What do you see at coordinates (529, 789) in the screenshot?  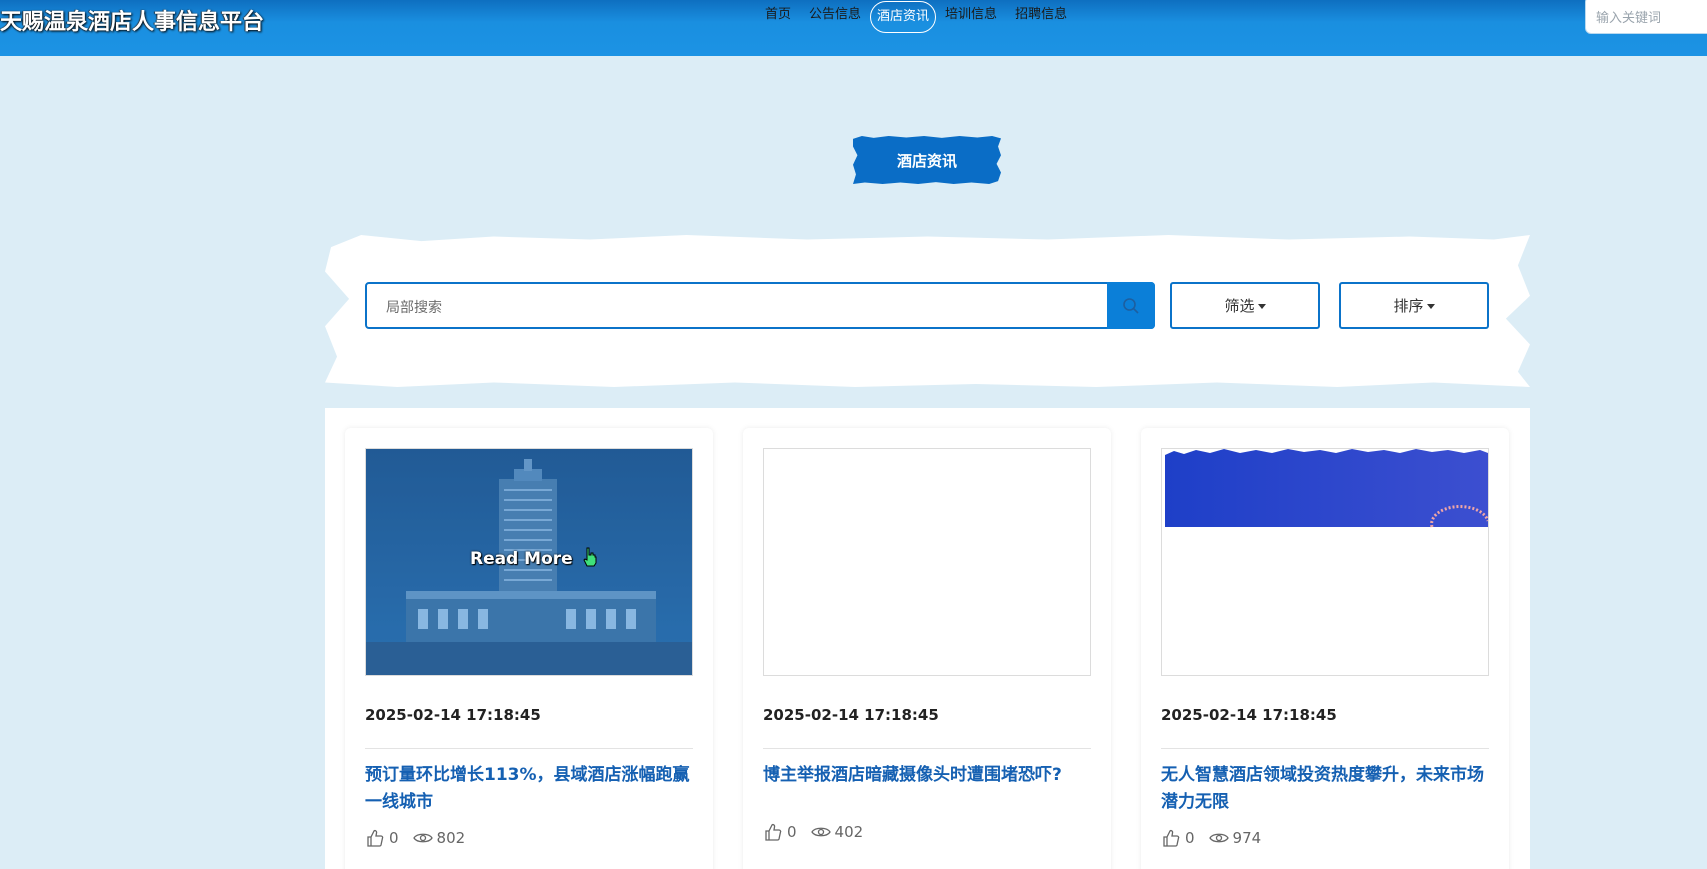 I see `news-title: 预订量环比增长113%，县域酒店涨幅跑赢一线城市` at bounding box center [529, 789].